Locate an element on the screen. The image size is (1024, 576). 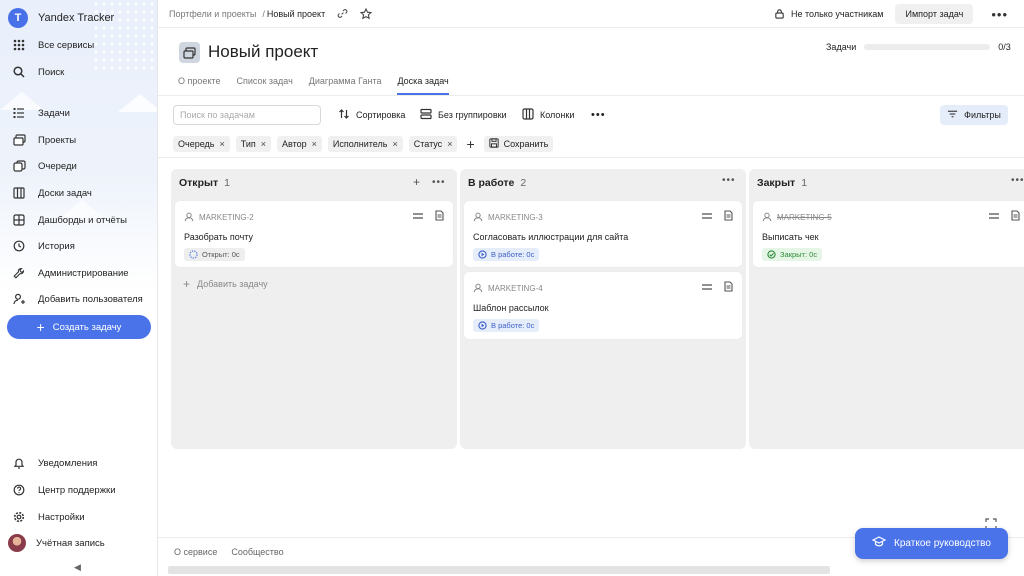
footer-link-about: О сервисе is located at coordinates (195, 552).